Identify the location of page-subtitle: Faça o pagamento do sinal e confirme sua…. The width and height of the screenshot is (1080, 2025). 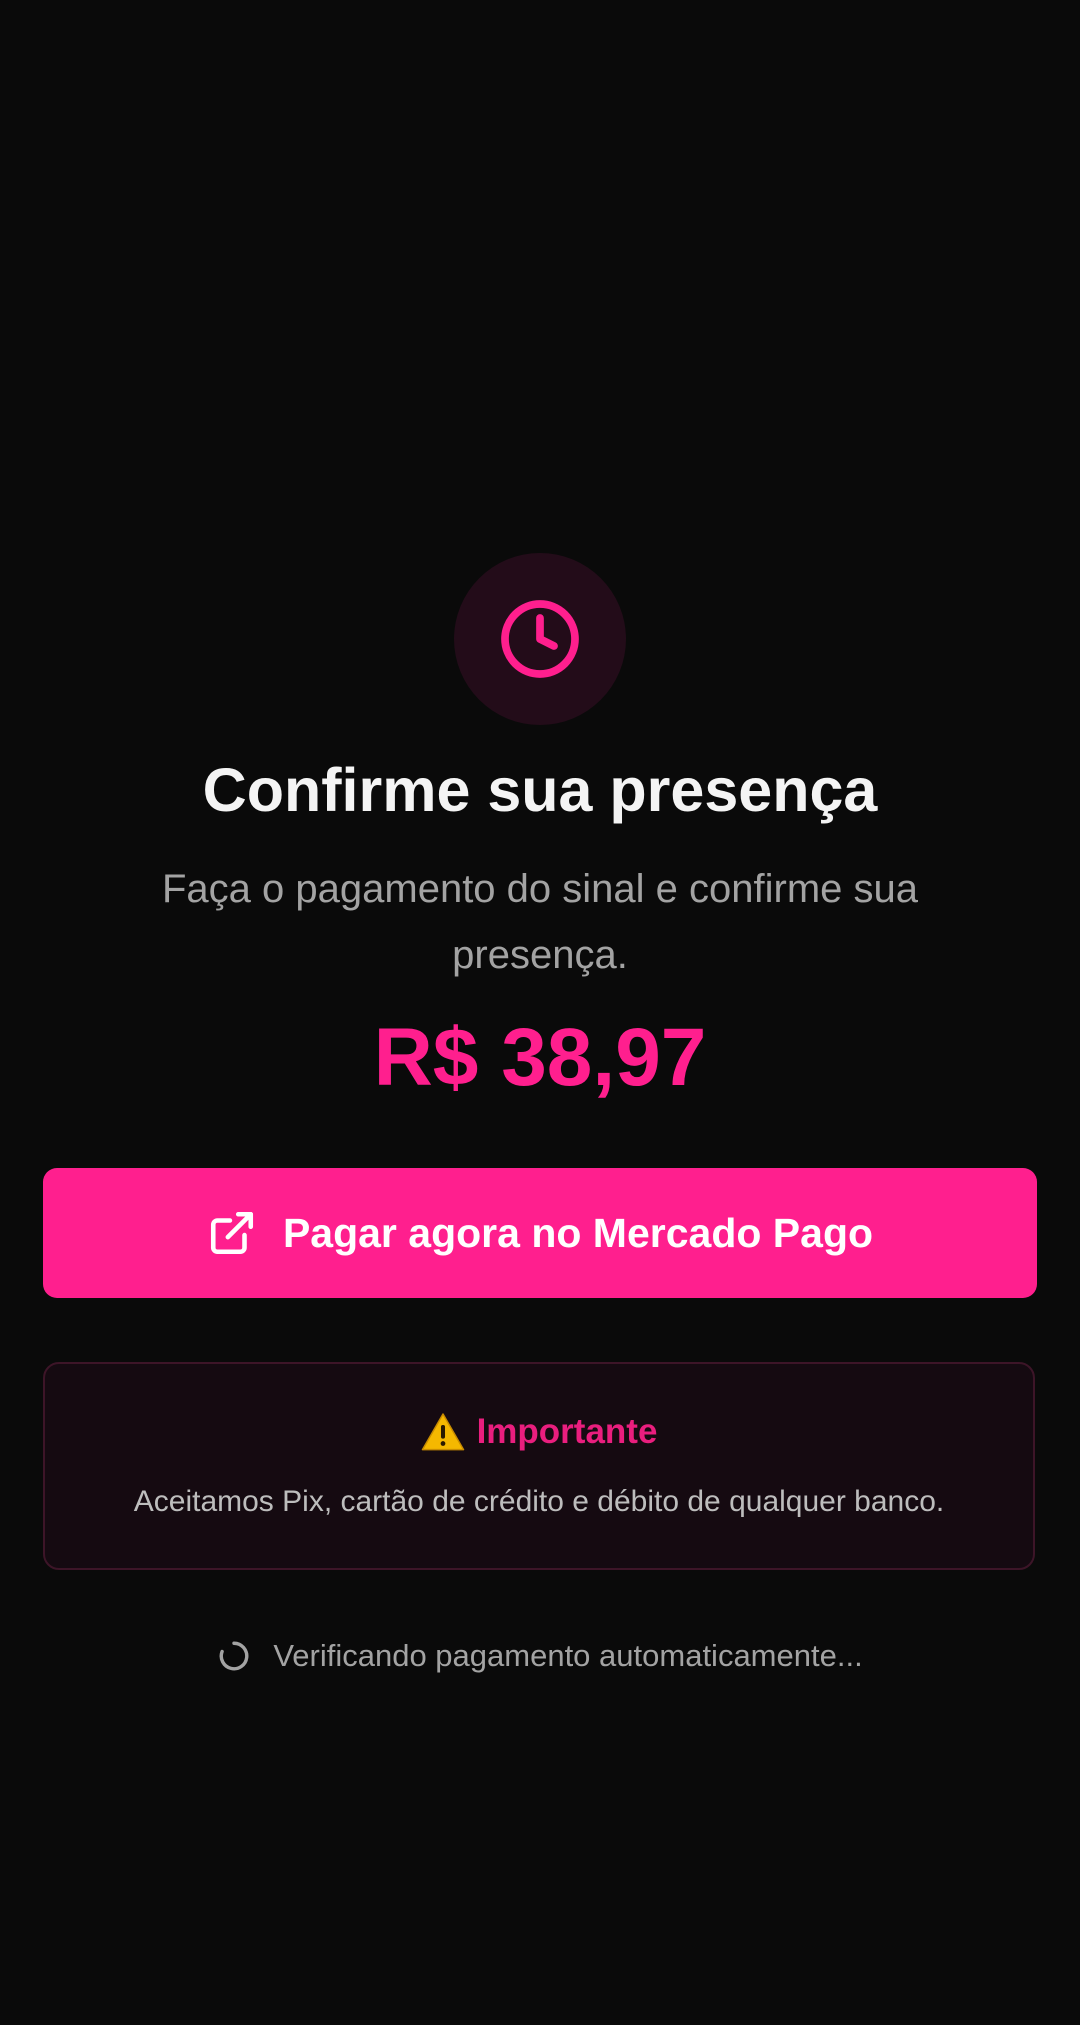
(540, 922).